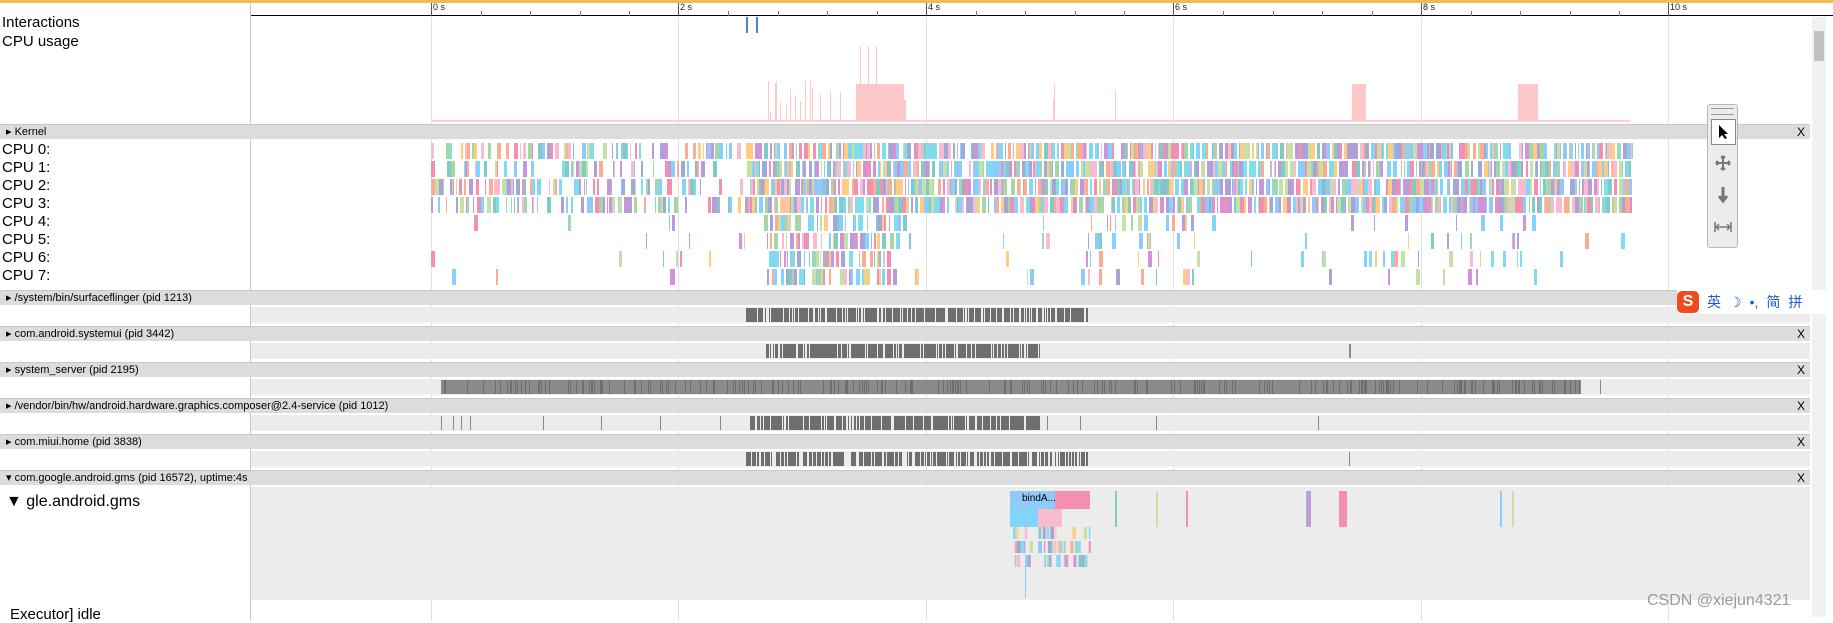 The height and width of the screenshot is (623, 1833). Describe the element at coordinates (1722, 111) in the screenshot. I see `toolbox-grip` at that location.